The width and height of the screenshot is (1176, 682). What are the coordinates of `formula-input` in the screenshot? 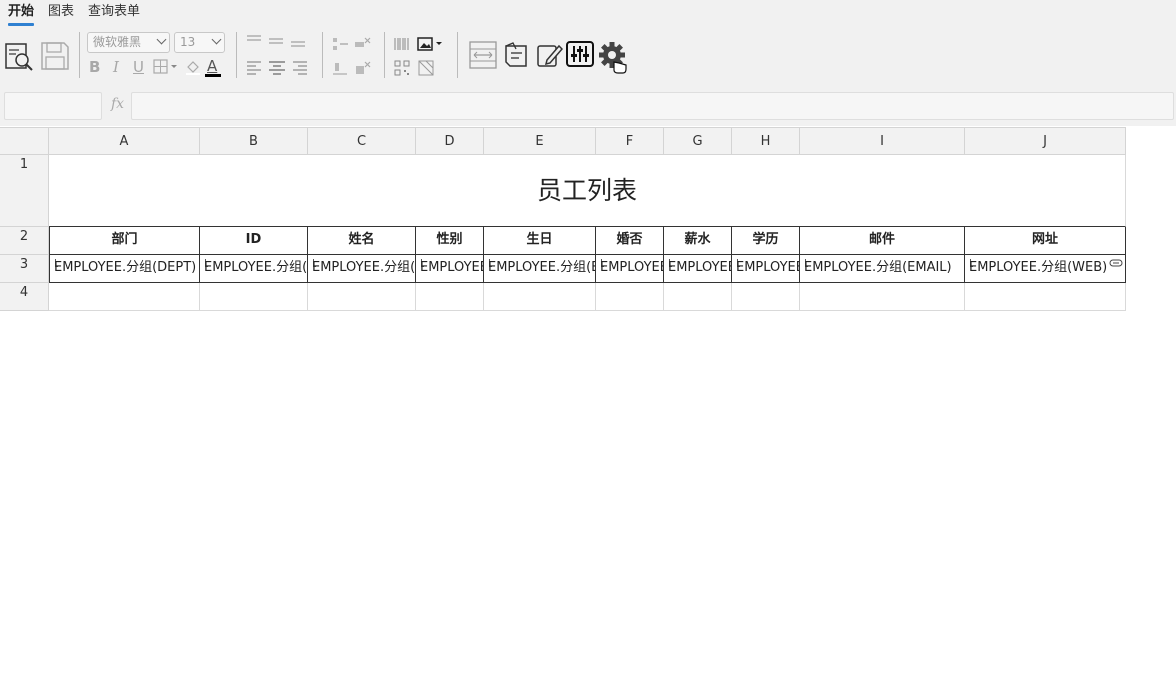 It's located at (652, 106).